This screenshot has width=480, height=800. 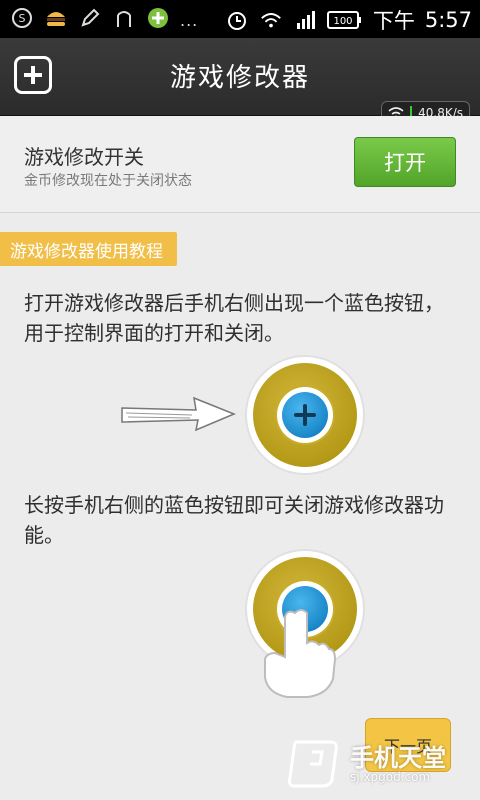 I want to click on watermark-brand: 手机天堂, so click(x=398, y=758).